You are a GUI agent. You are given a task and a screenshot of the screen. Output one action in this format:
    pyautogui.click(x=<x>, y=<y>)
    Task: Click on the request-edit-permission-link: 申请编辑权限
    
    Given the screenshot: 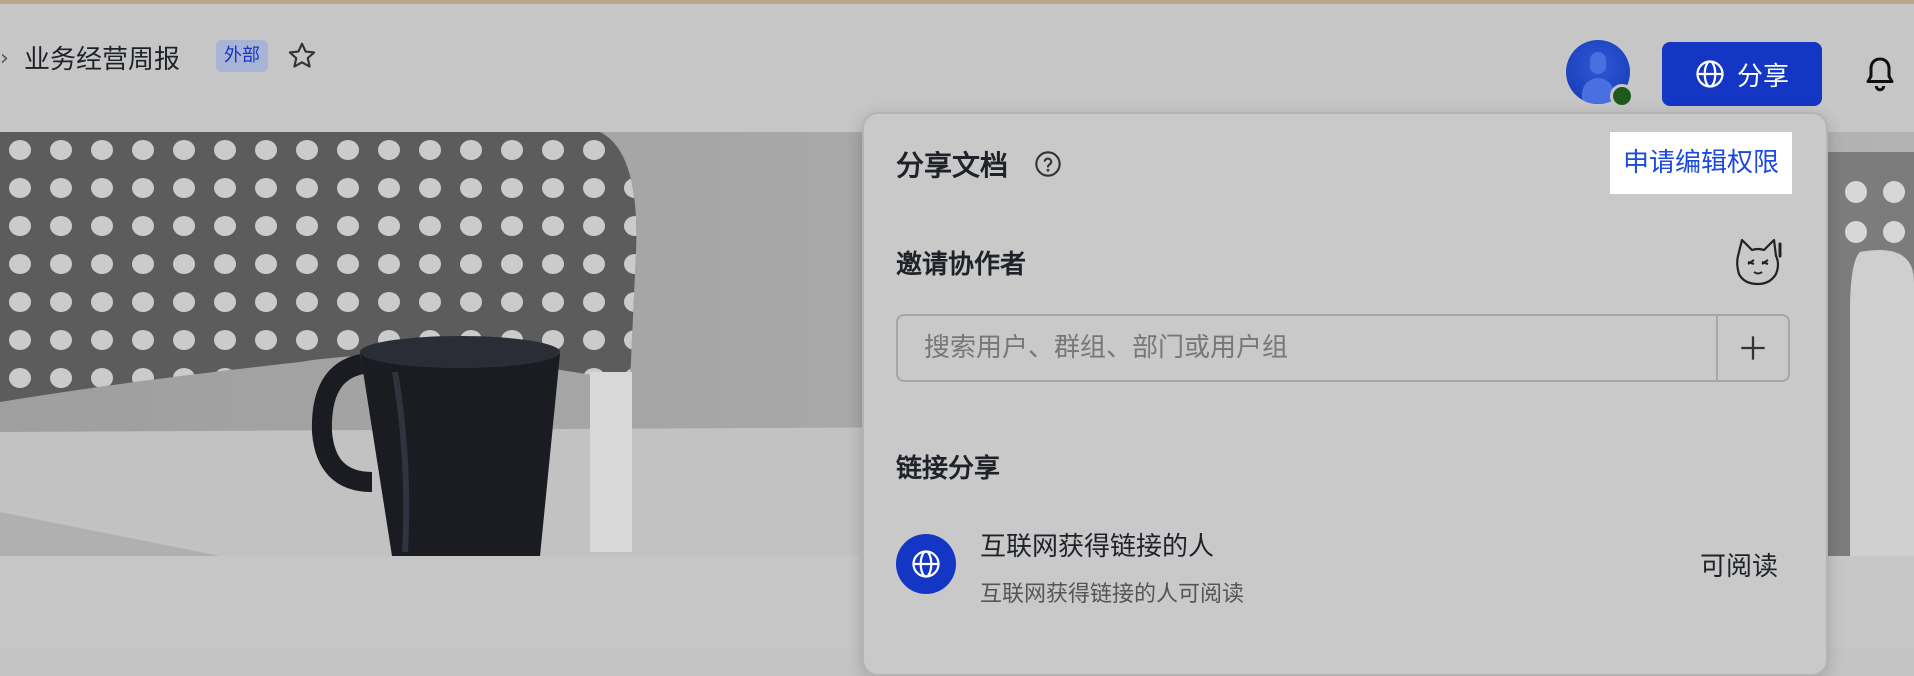 What is the action you would take?
    pyautogui.click(x=1701, y=163)
    